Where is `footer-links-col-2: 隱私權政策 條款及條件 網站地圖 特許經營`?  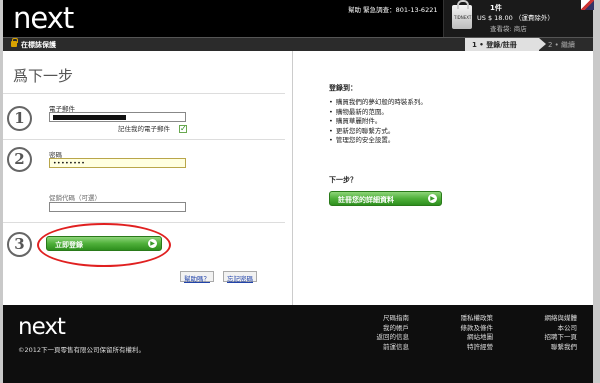
footer-links-col-2: 隱私權政策 條款及條件 網站地圖 特許經營 is located at coordinates (464, 333).